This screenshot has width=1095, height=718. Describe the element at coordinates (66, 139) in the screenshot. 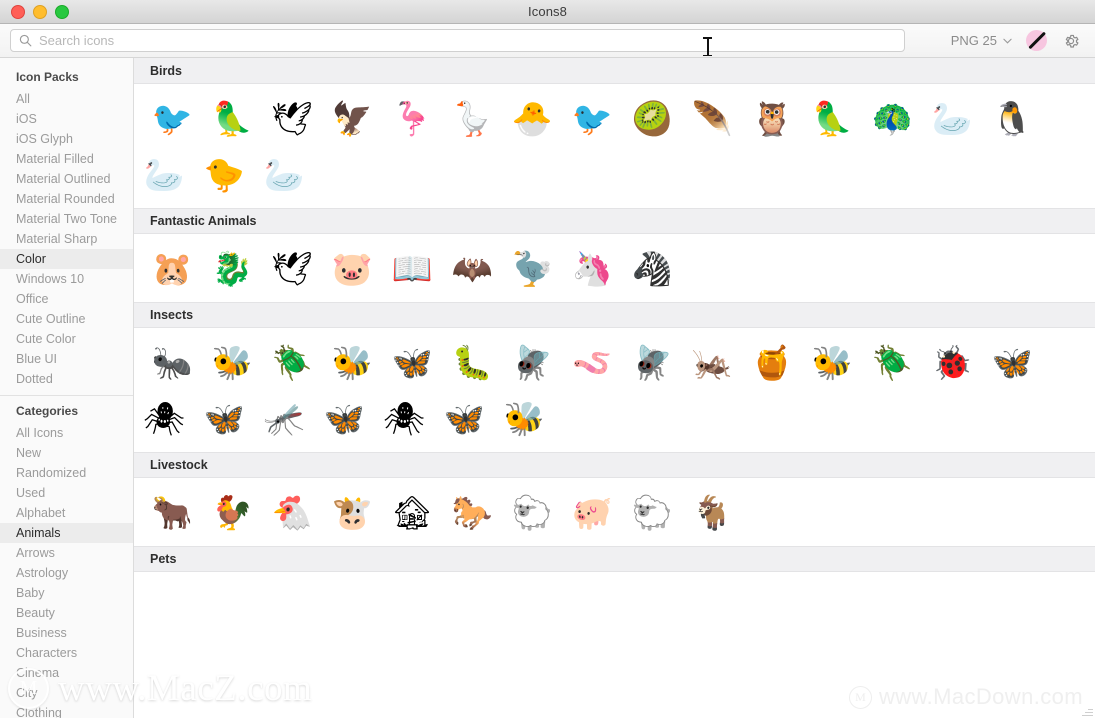

I see `sidebar-item-ios-glyph: iOS Glyph` at that location.